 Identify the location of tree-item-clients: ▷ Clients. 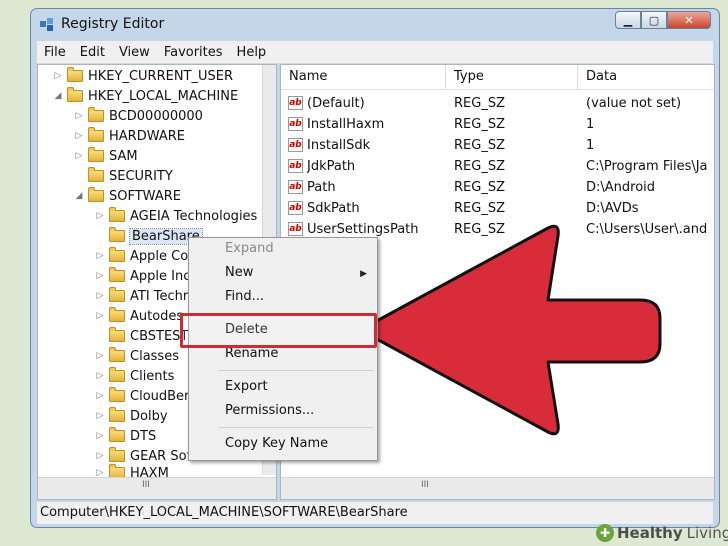
(134, 376).